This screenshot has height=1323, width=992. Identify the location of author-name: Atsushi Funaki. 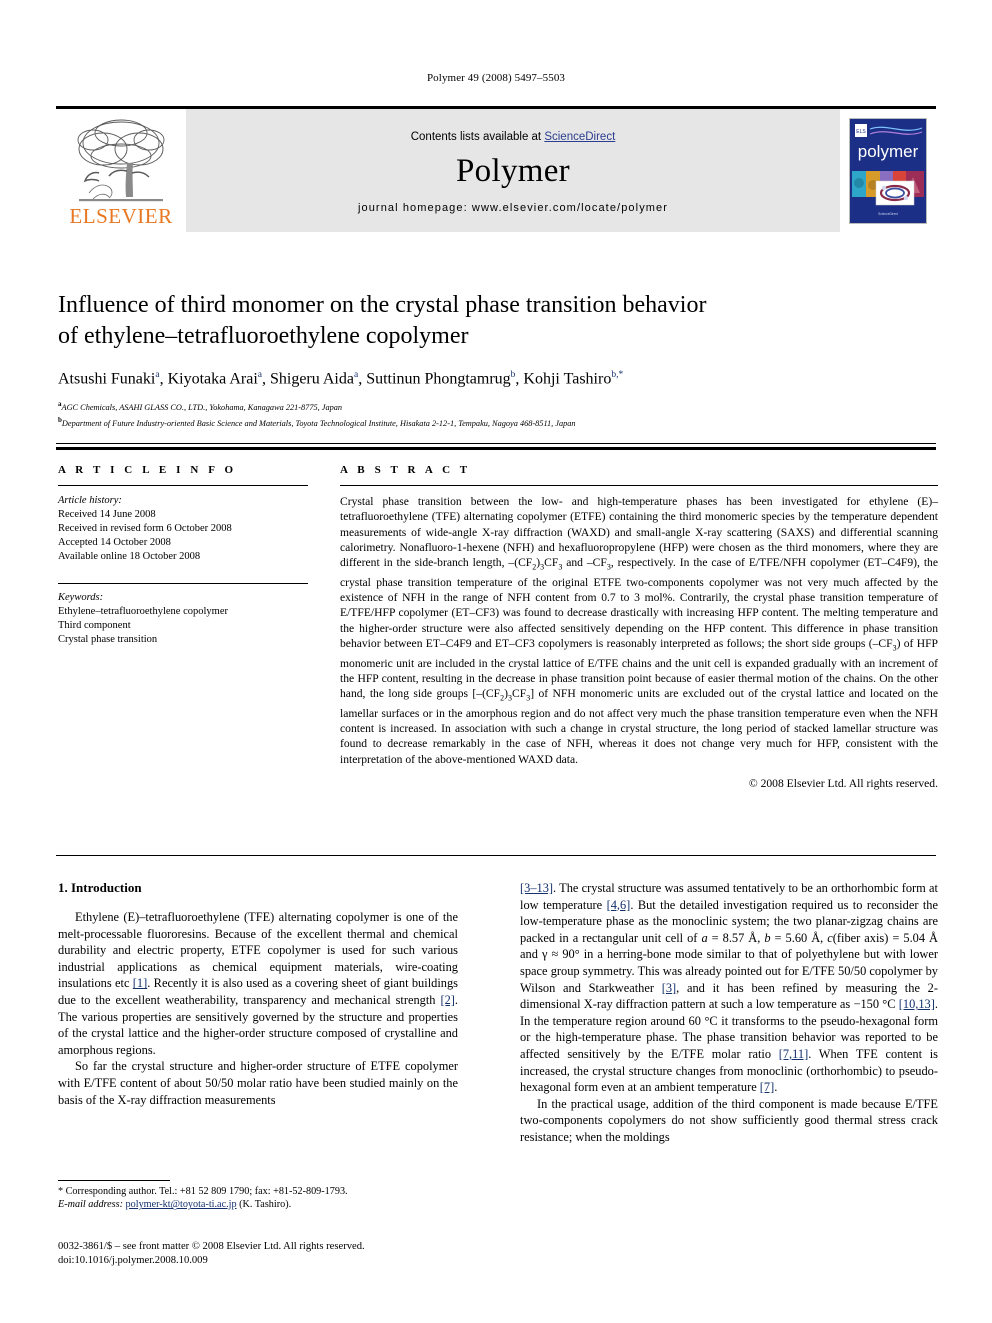
(107, 379).